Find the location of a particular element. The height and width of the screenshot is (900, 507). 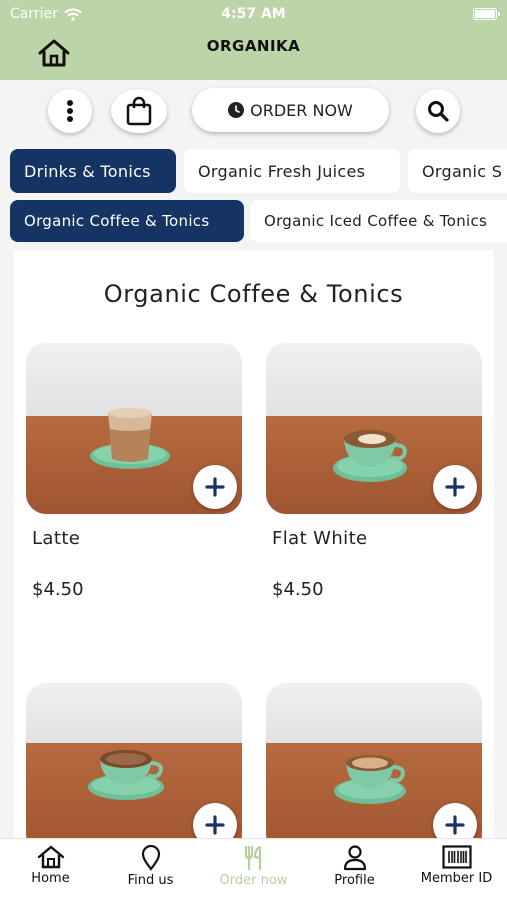

chip-label: Organic Coffee & Tonics is located at coordinates (117, 221).